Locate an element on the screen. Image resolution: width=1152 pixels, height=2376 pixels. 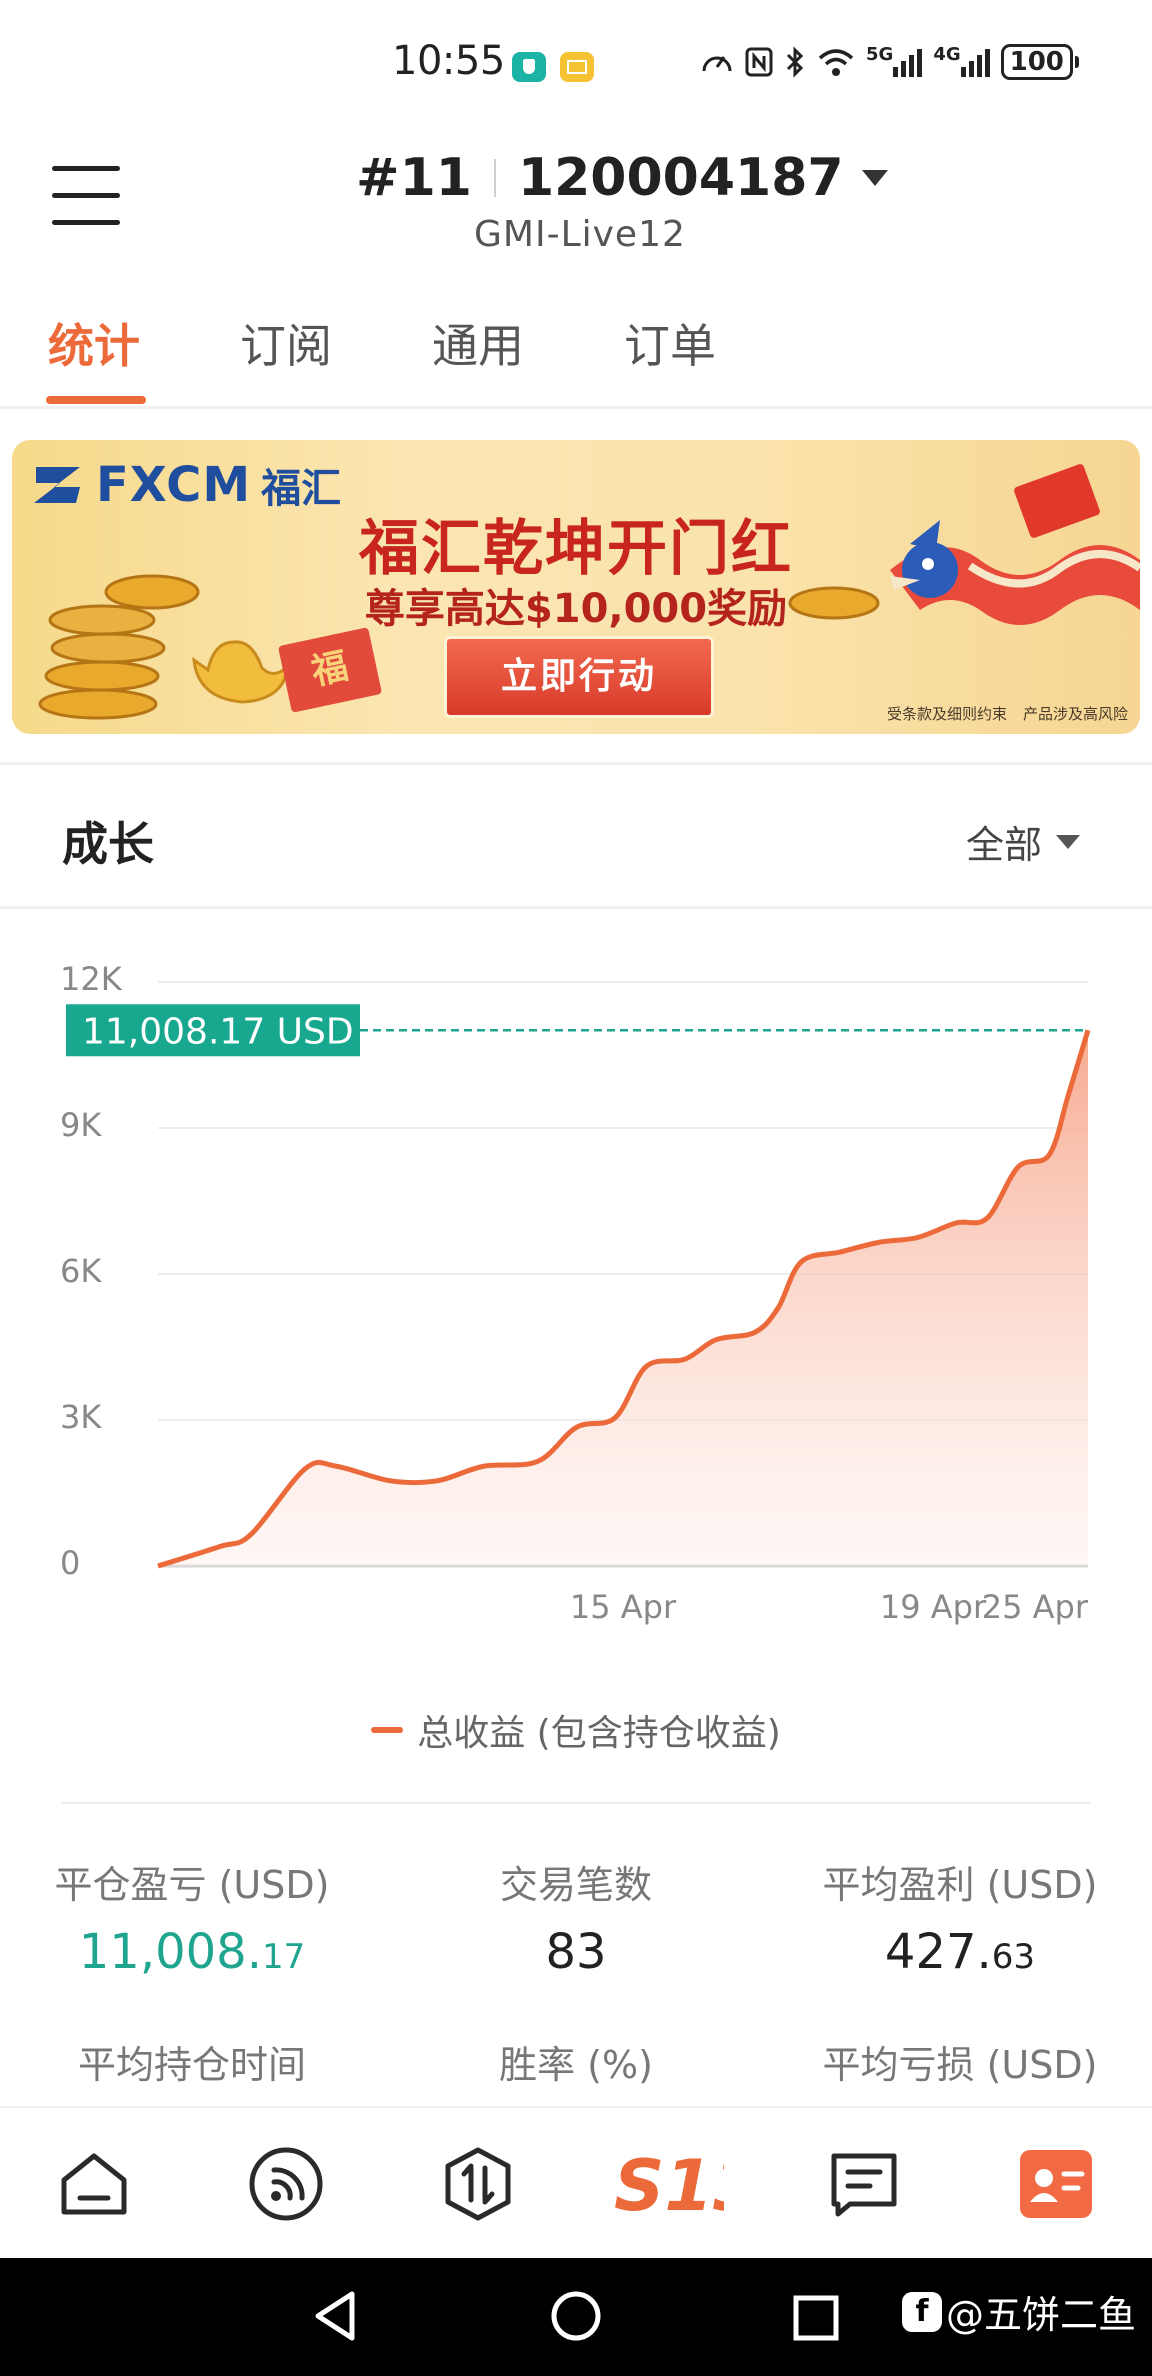
menu-icon is located at coordinates (86, 198).